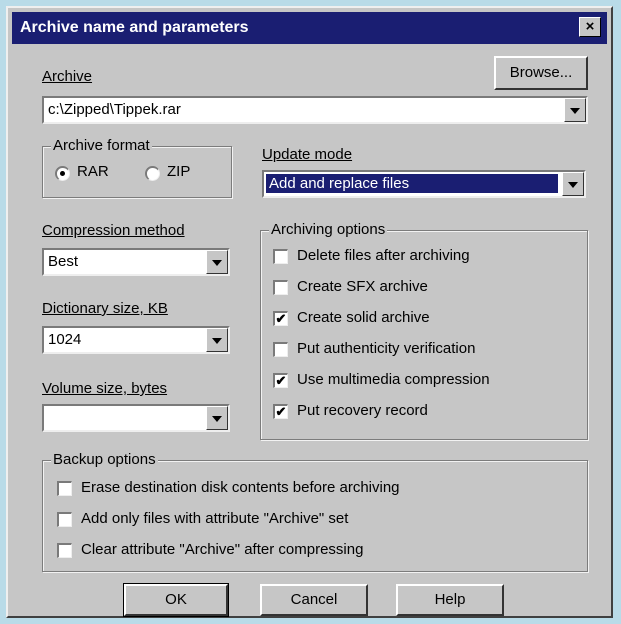  Describe the element at coordinates (136, 418) in the screenshot. I see `volume-size-combo` at that location.